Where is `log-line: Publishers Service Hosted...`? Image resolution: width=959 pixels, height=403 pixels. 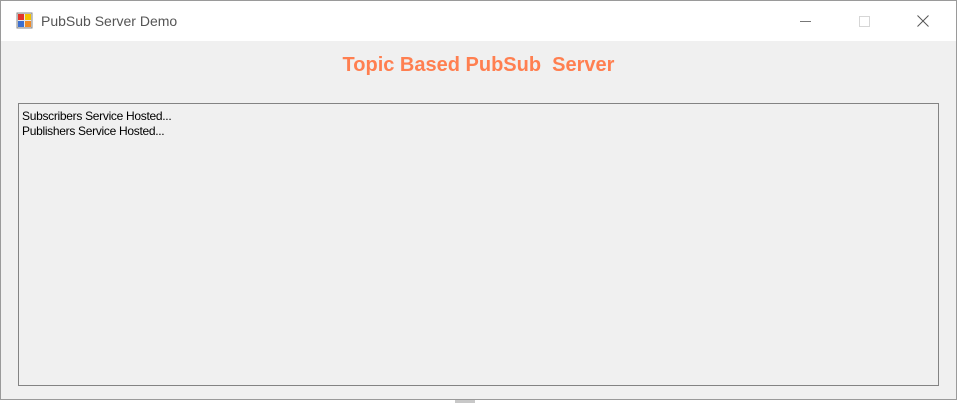 log-line: Publishers Service Hosted... is located at coordinates (93, 131).